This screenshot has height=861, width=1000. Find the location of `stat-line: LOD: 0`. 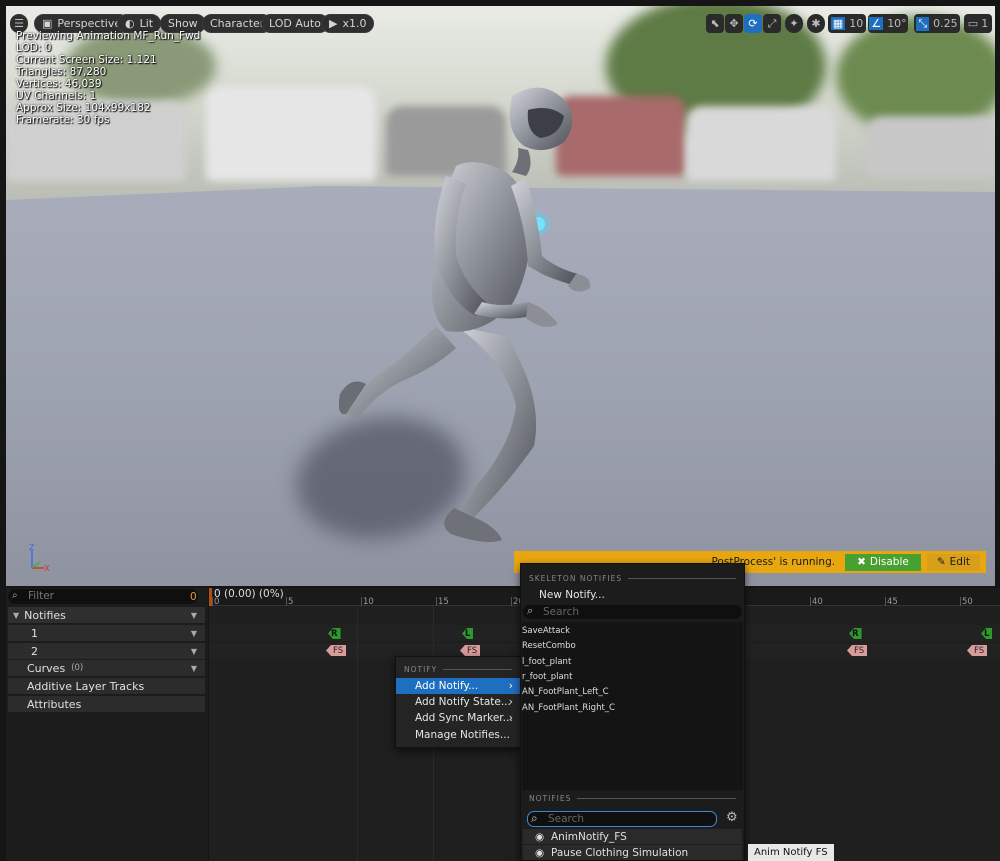

stat-line: LOD: 0 is located at coordinates (34, 48).